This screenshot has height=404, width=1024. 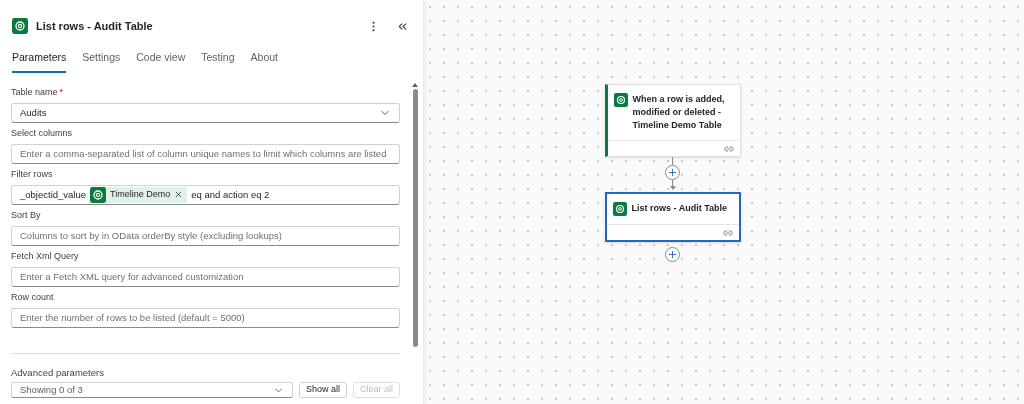 What do you see at coordinates (42, 134) in the screenshot?
I see `field-label: Select columns` at bounding box center [42, 134].